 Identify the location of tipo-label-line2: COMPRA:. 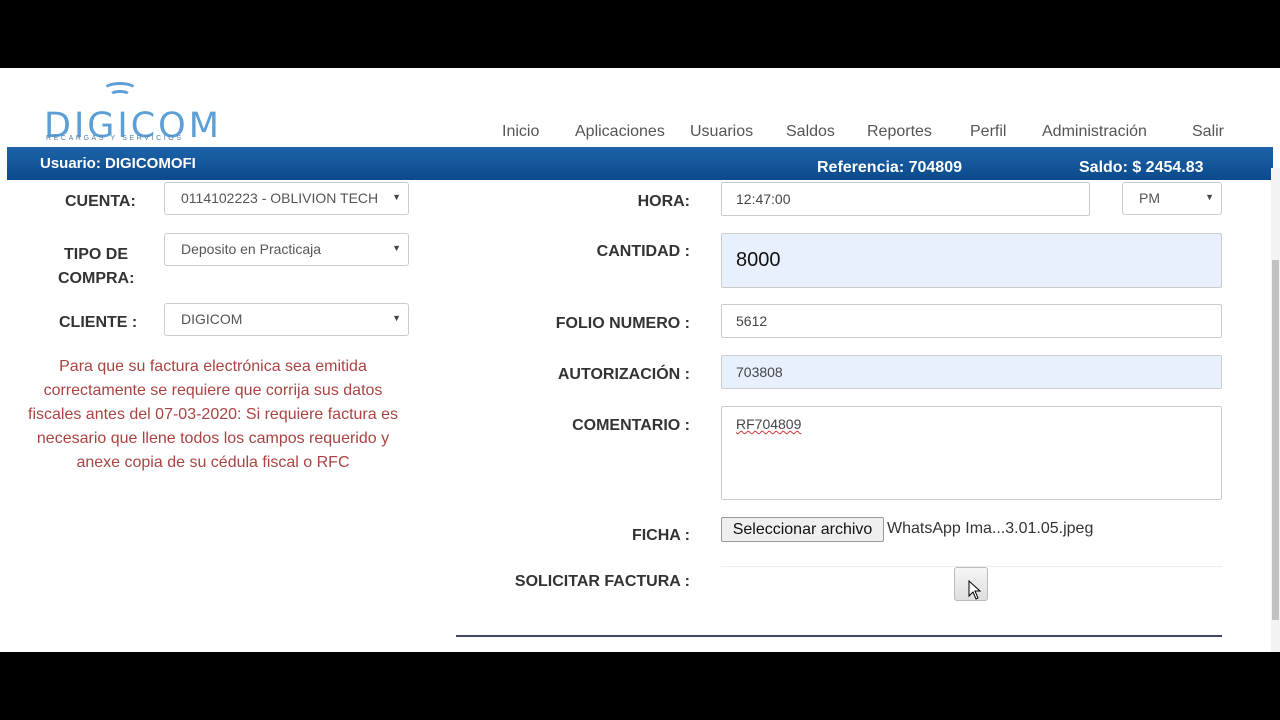
(96, 278).